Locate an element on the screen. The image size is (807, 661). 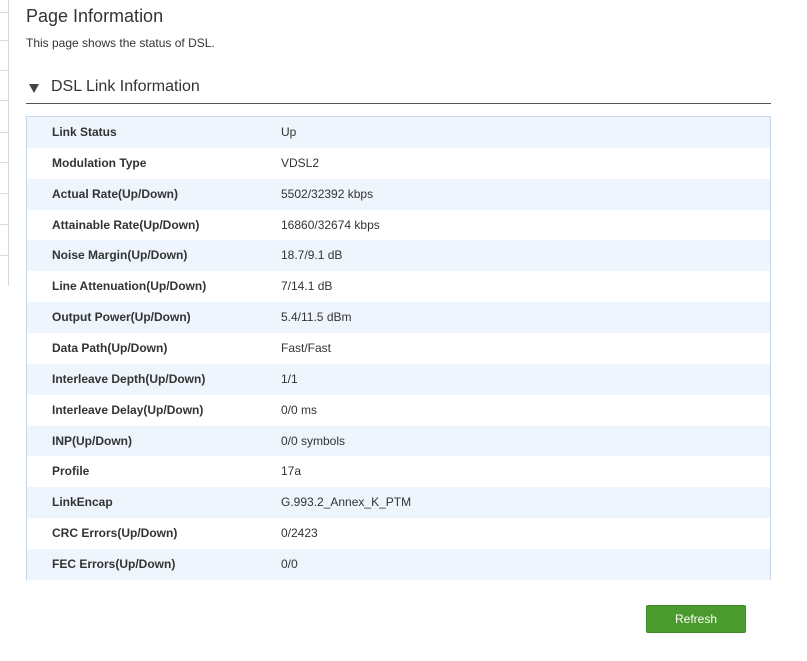
table-row: Noise Margin(Up/Down) 18.7/9.1 dB is located at coordinates (398, 256).